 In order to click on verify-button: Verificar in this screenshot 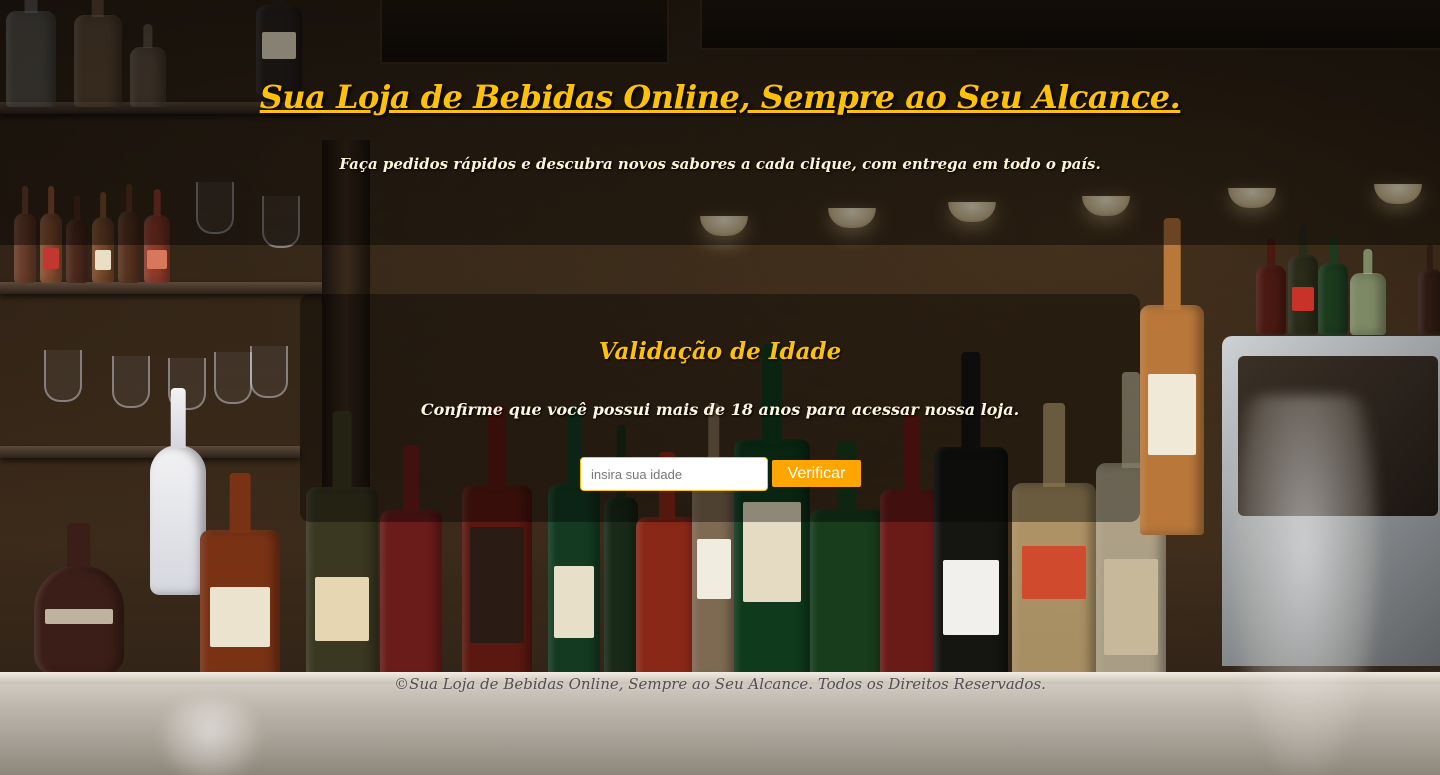, I will do `click(816, 473)`.